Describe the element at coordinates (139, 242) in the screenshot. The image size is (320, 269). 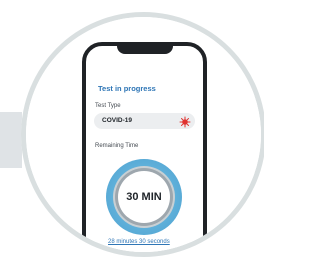
I see `countdown-link: 28 minutes 30 seconds` at that location.